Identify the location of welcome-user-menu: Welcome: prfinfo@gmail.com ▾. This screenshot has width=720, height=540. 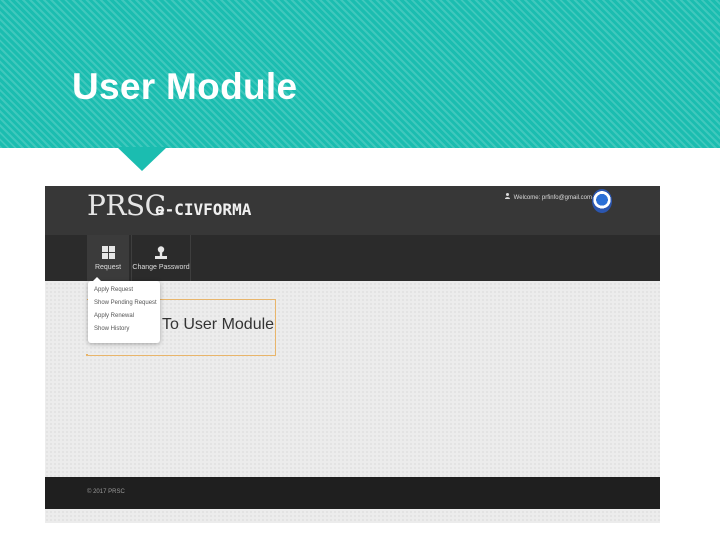
(552, 197).